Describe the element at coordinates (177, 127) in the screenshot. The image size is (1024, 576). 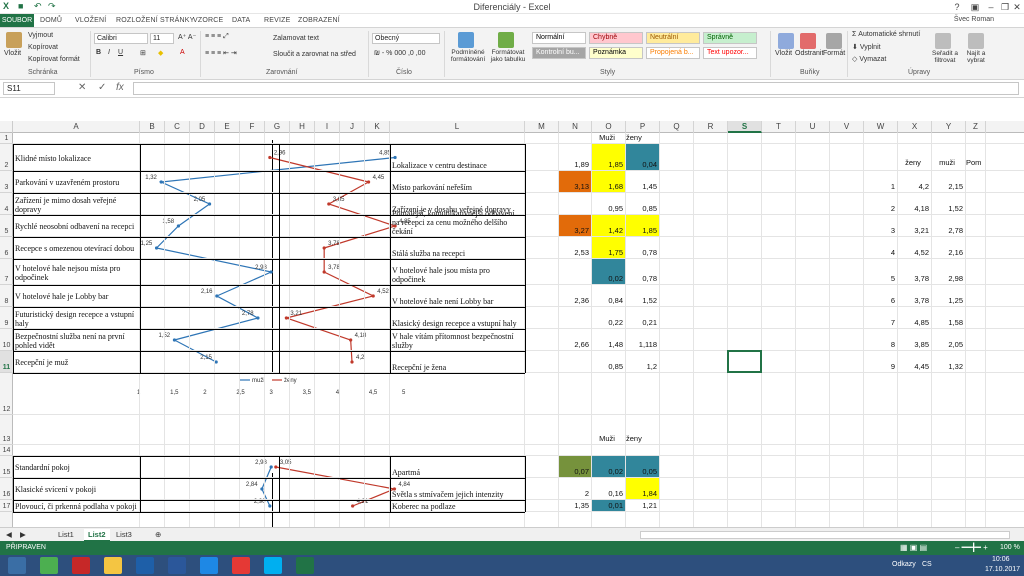
I see `column-header-c: C` at that location.